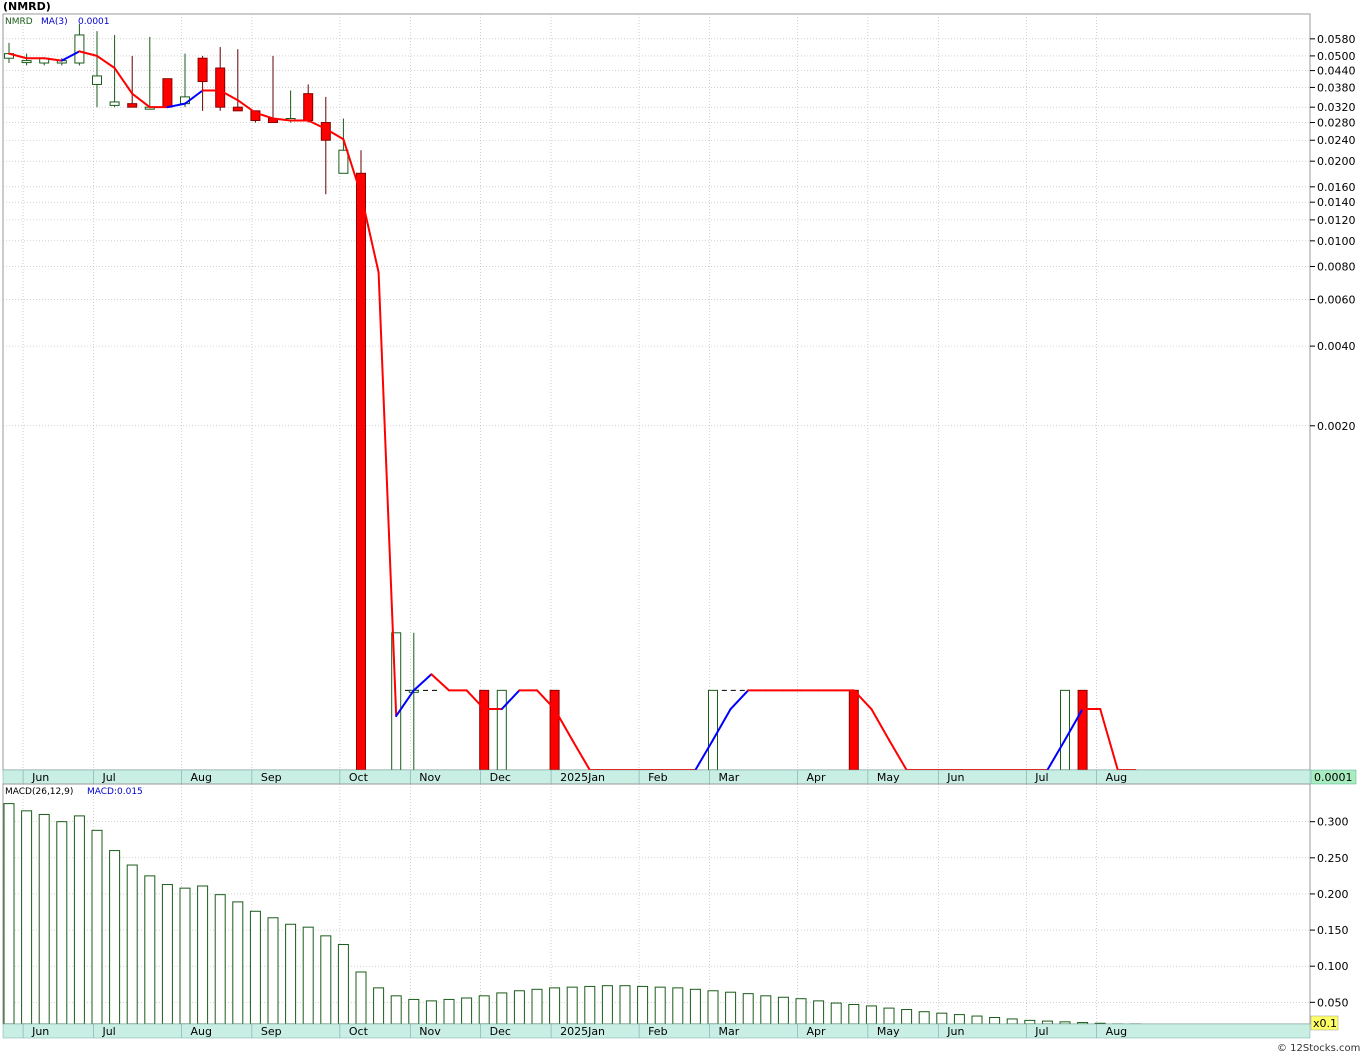 The image size is (1360, 1056). Describe the element at coordinates (1333, 777) in the screenshot. I see `last-price-label: 0.0001` at that location.